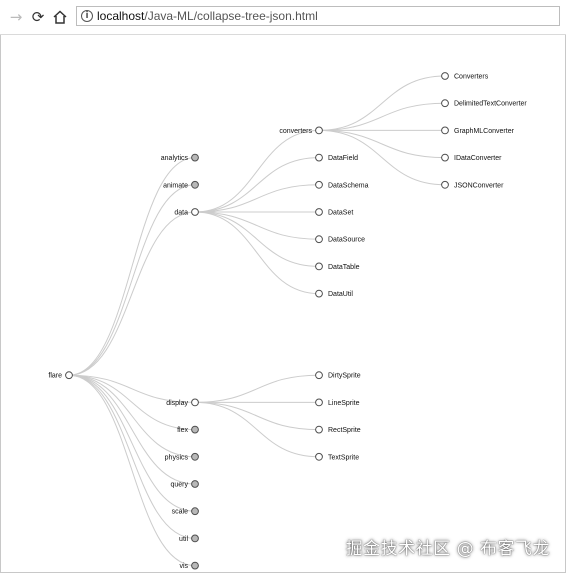  Describe the element at coordinates (340, 212) in the screenshot. I see `tree-node-label: DataSet` at that location.